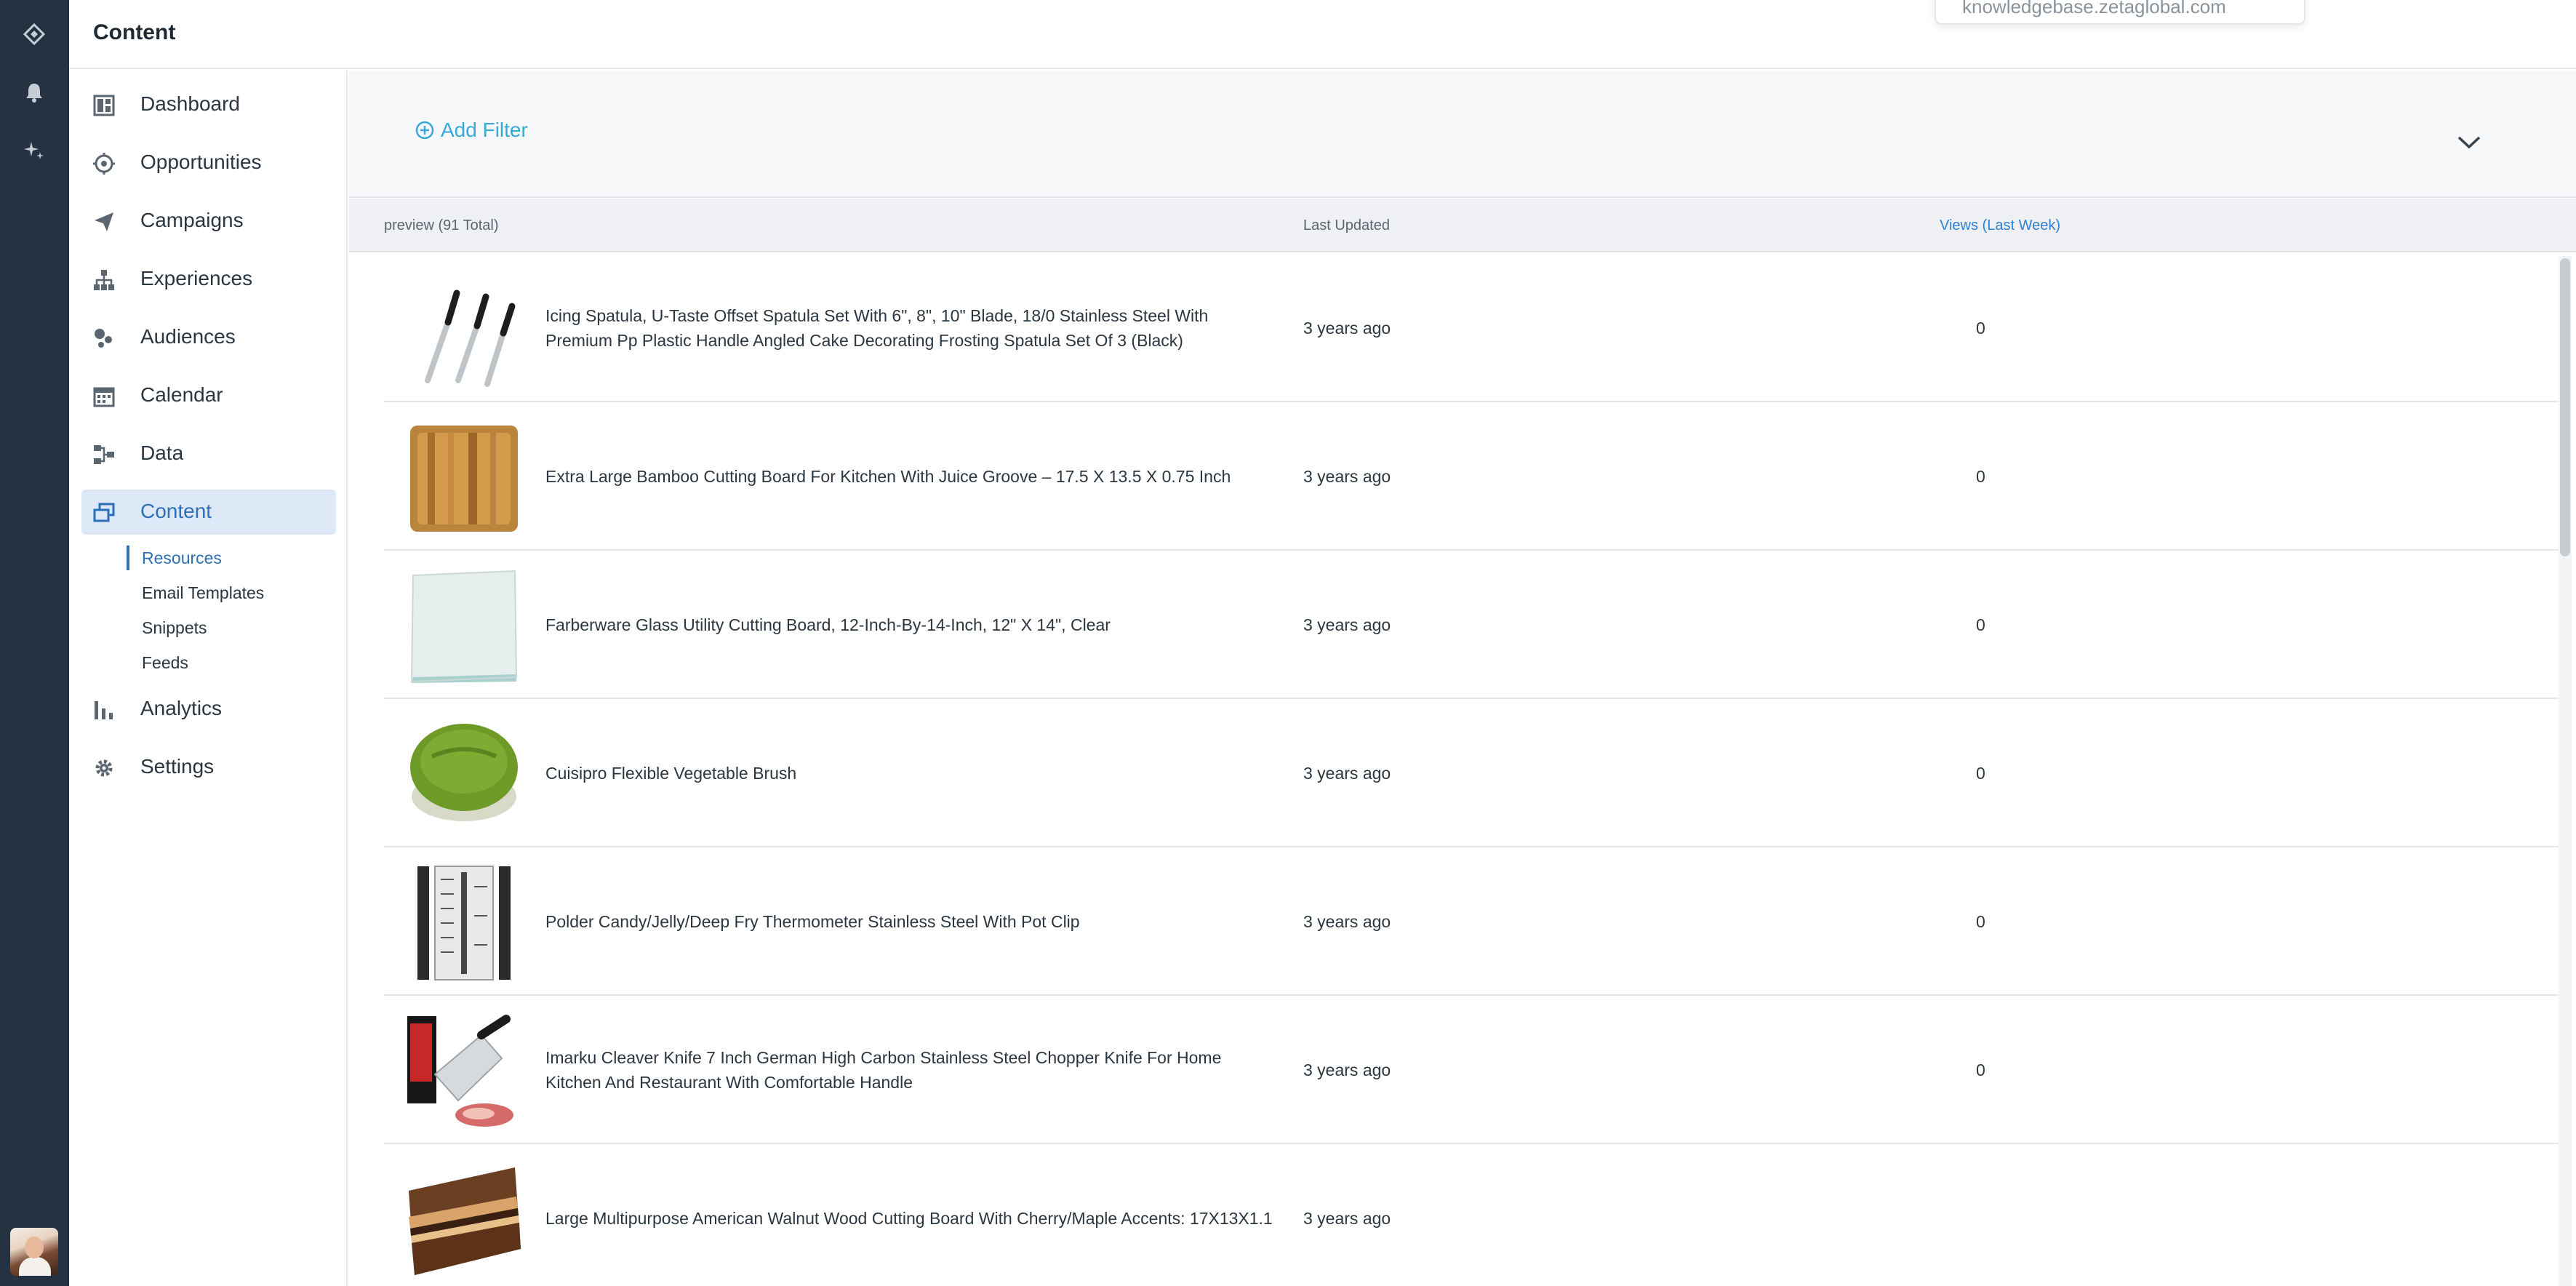 The width and height of the screenshot is (2576, 1286). Describe the element at coordinates (104, 105) in the screenshot. I see `dashboard-icon` at that location.